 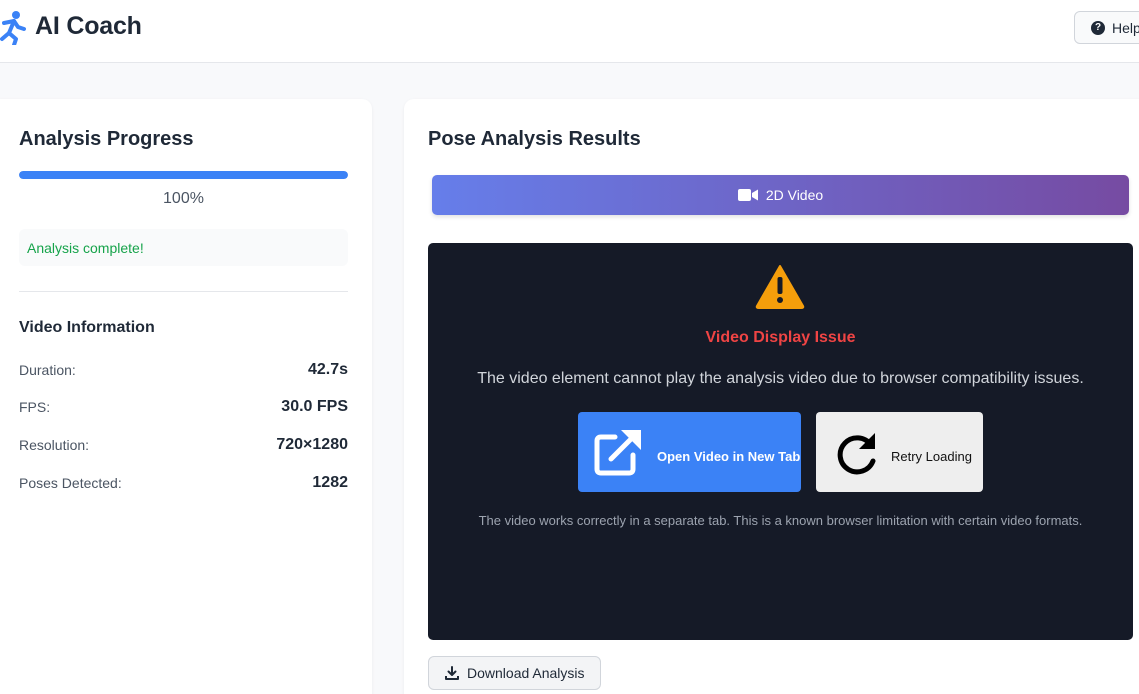 What do you see at coordinates (534, 139) in the screenshot?
I see `results-title: Pose Analysis Results` at bounding box center [534, 139].